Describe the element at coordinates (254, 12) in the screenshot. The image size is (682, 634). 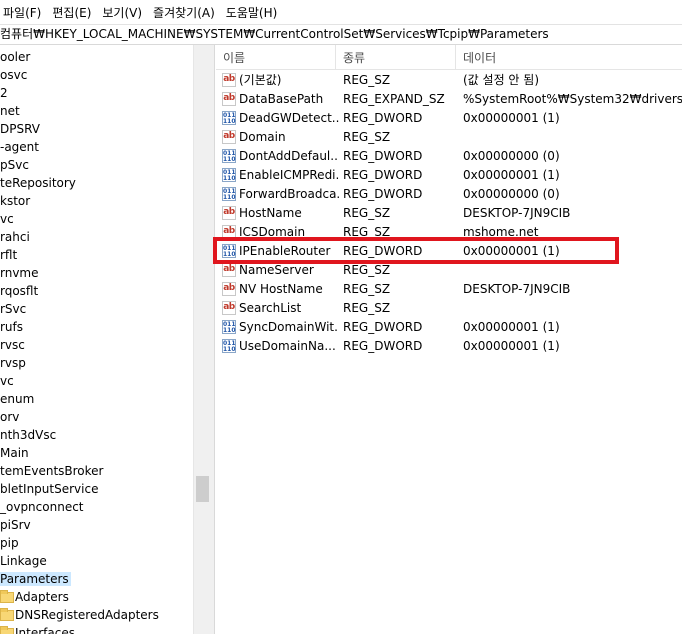
I see `menu-help: 도움말(H)` at that location.